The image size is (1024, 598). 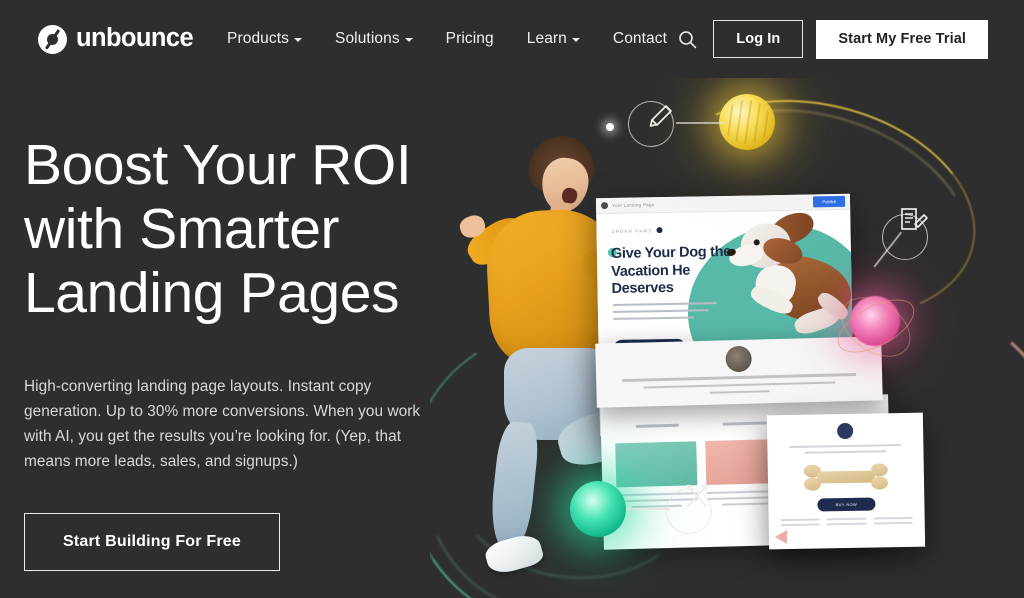 I want to click on nav-item-learn: Learn, so click(x=553, y=39).